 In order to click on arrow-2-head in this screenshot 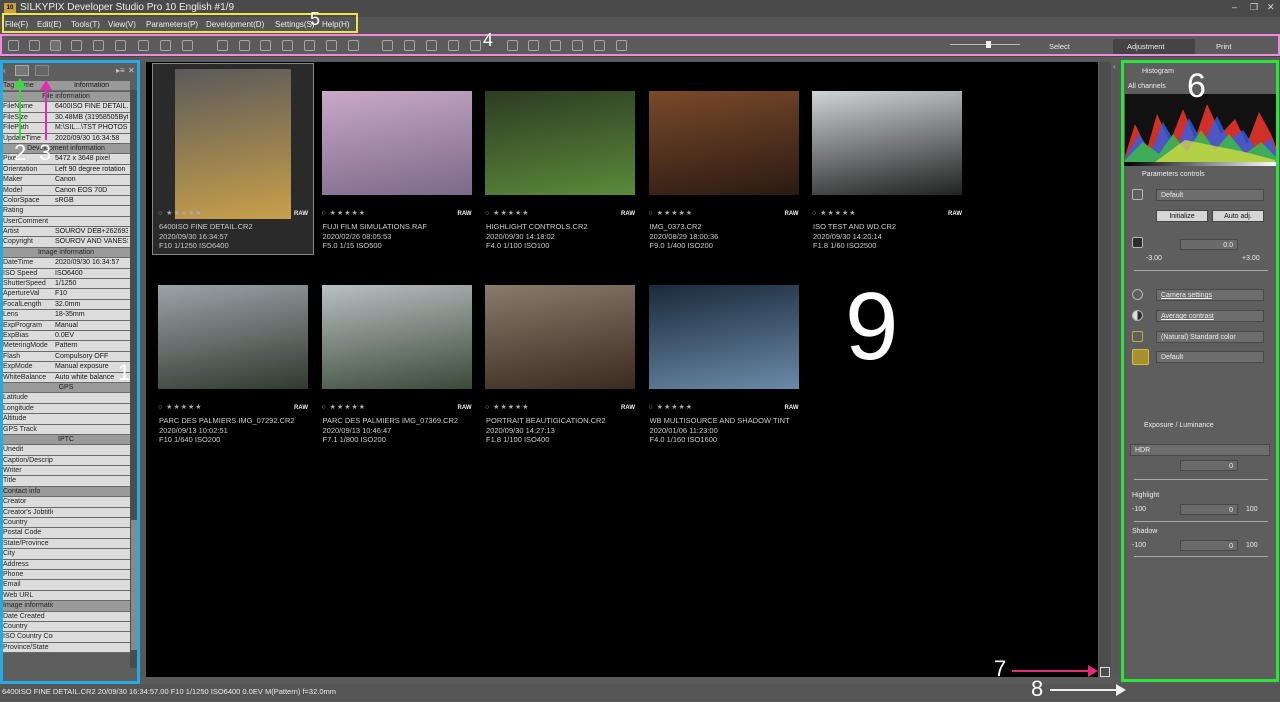, I will do `click(20, 83)`.